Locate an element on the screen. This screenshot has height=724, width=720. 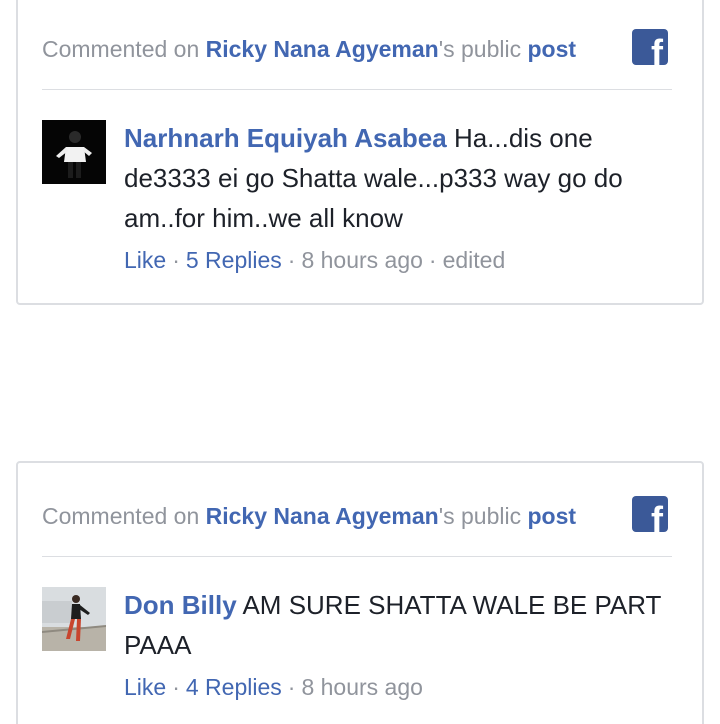
comment-author: Don Billy is located at coordinates (180, 605).